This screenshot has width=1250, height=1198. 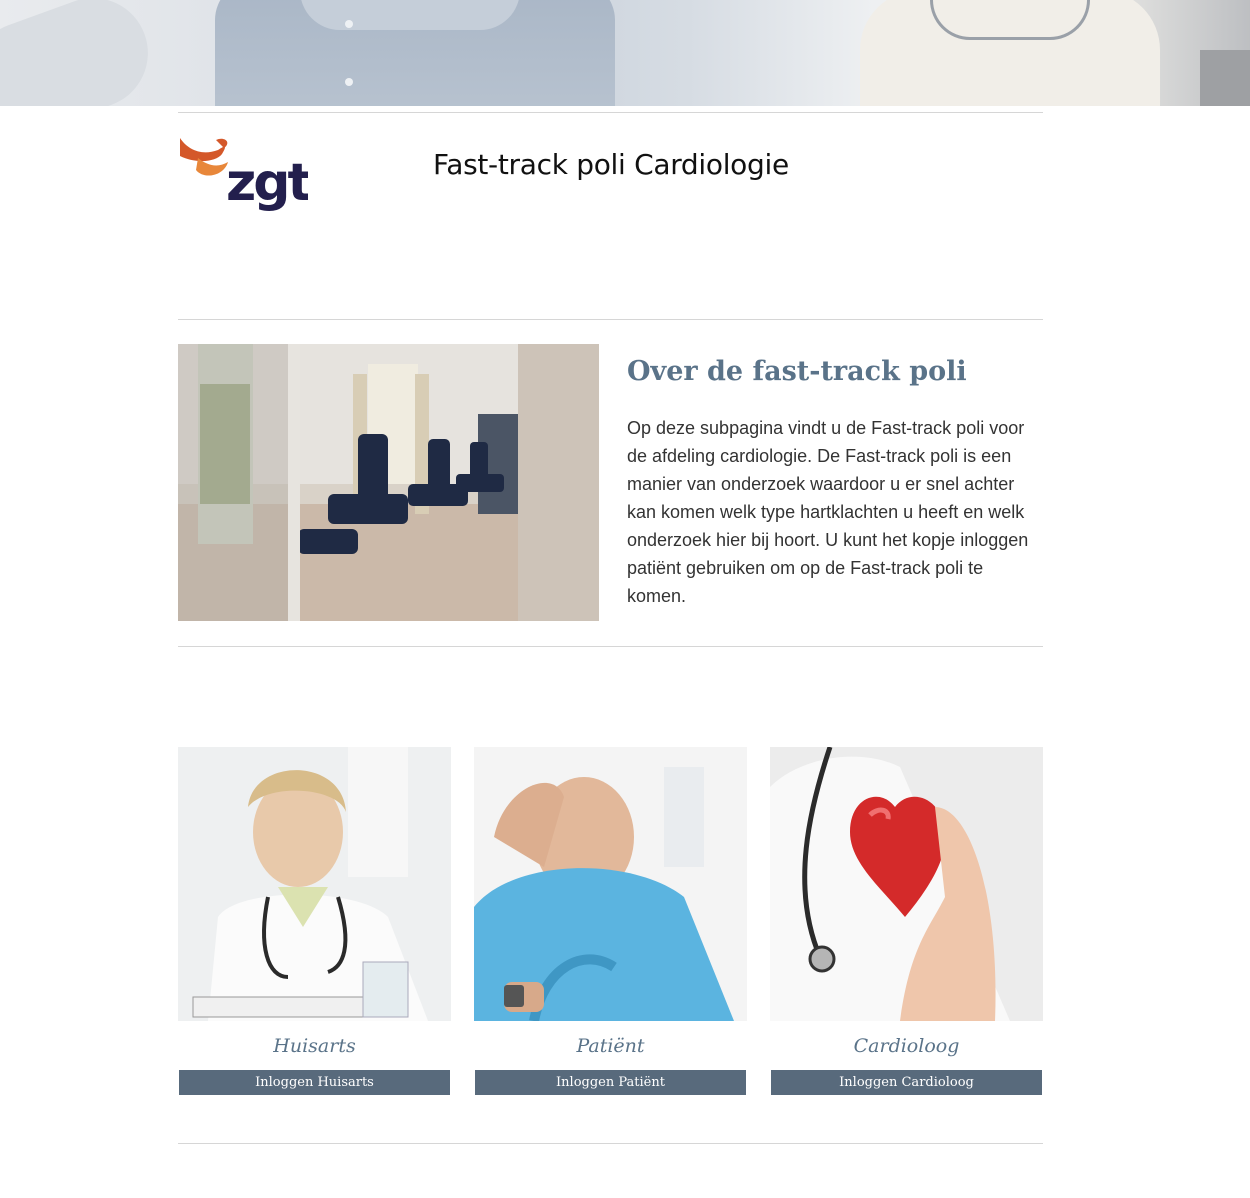 I want to click on login-patient-button: Inloggen Patiënt, so click(x=610, y=1082).